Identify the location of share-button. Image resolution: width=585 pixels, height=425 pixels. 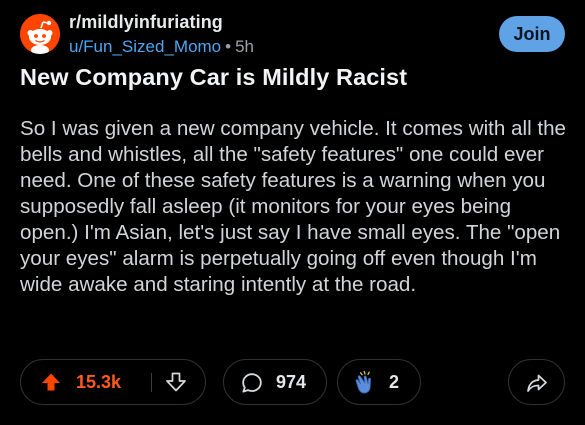
(536, 382).